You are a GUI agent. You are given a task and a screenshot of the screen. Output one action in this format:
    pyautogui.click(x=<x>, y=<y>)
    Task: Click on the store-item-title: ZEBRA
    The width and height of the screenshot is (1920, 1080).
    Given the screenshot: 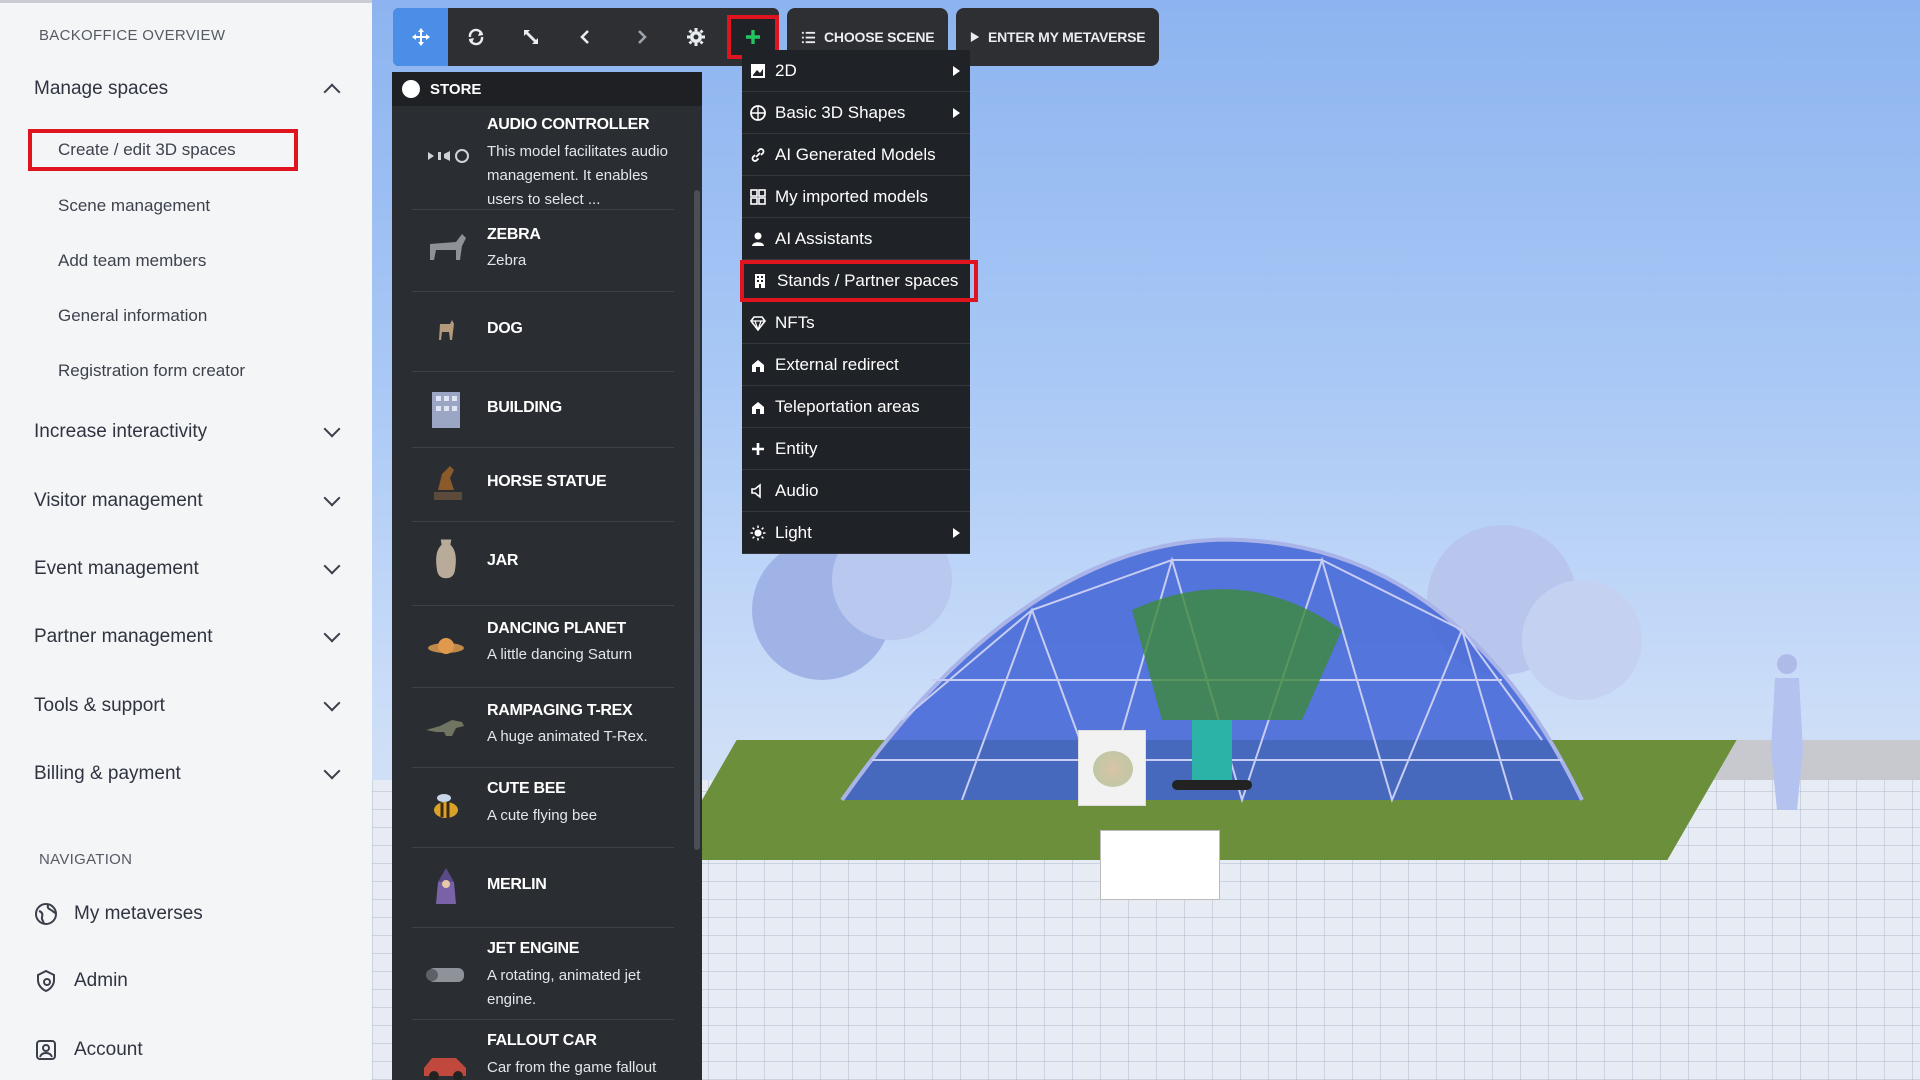 What is the action you would take?
    pyautogui.click(x=514, y=234)
    